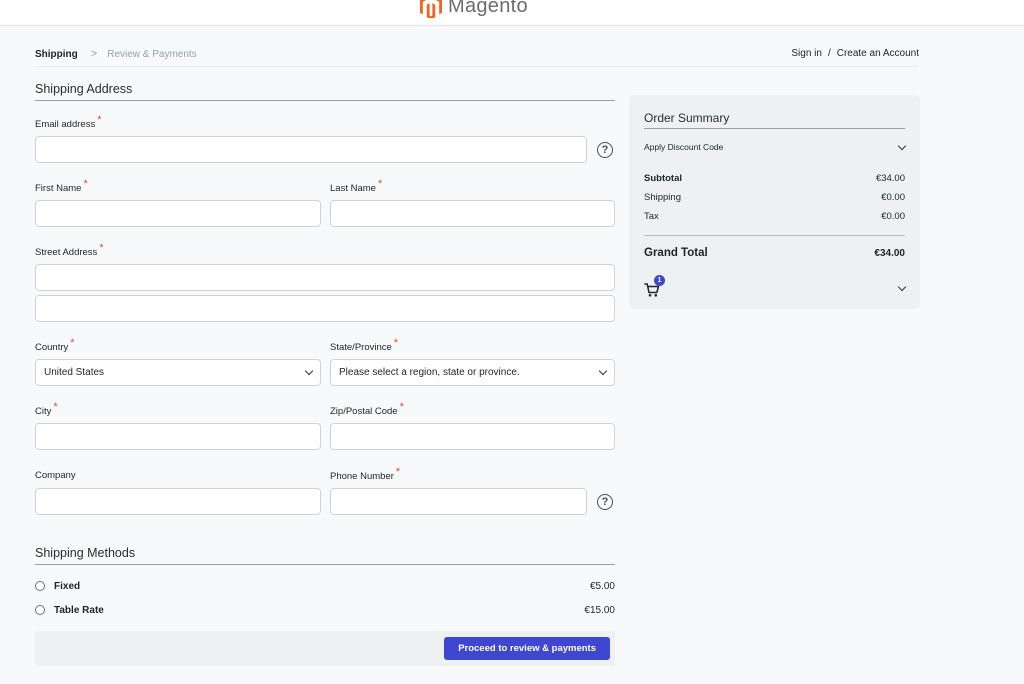  Describe the element at coordinates (74, 372) in the screenshot. I see `country-value: United States` at that location.